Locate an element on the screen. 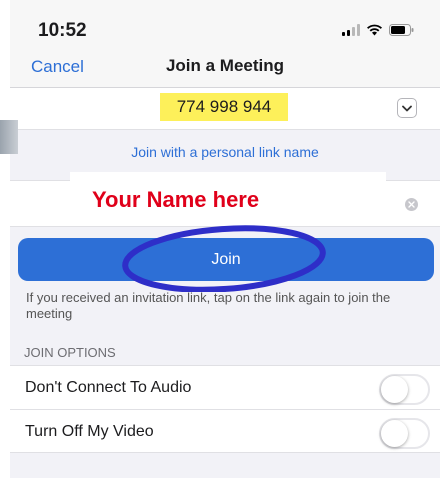  wifi-icon is located at coordinates (374, 30).